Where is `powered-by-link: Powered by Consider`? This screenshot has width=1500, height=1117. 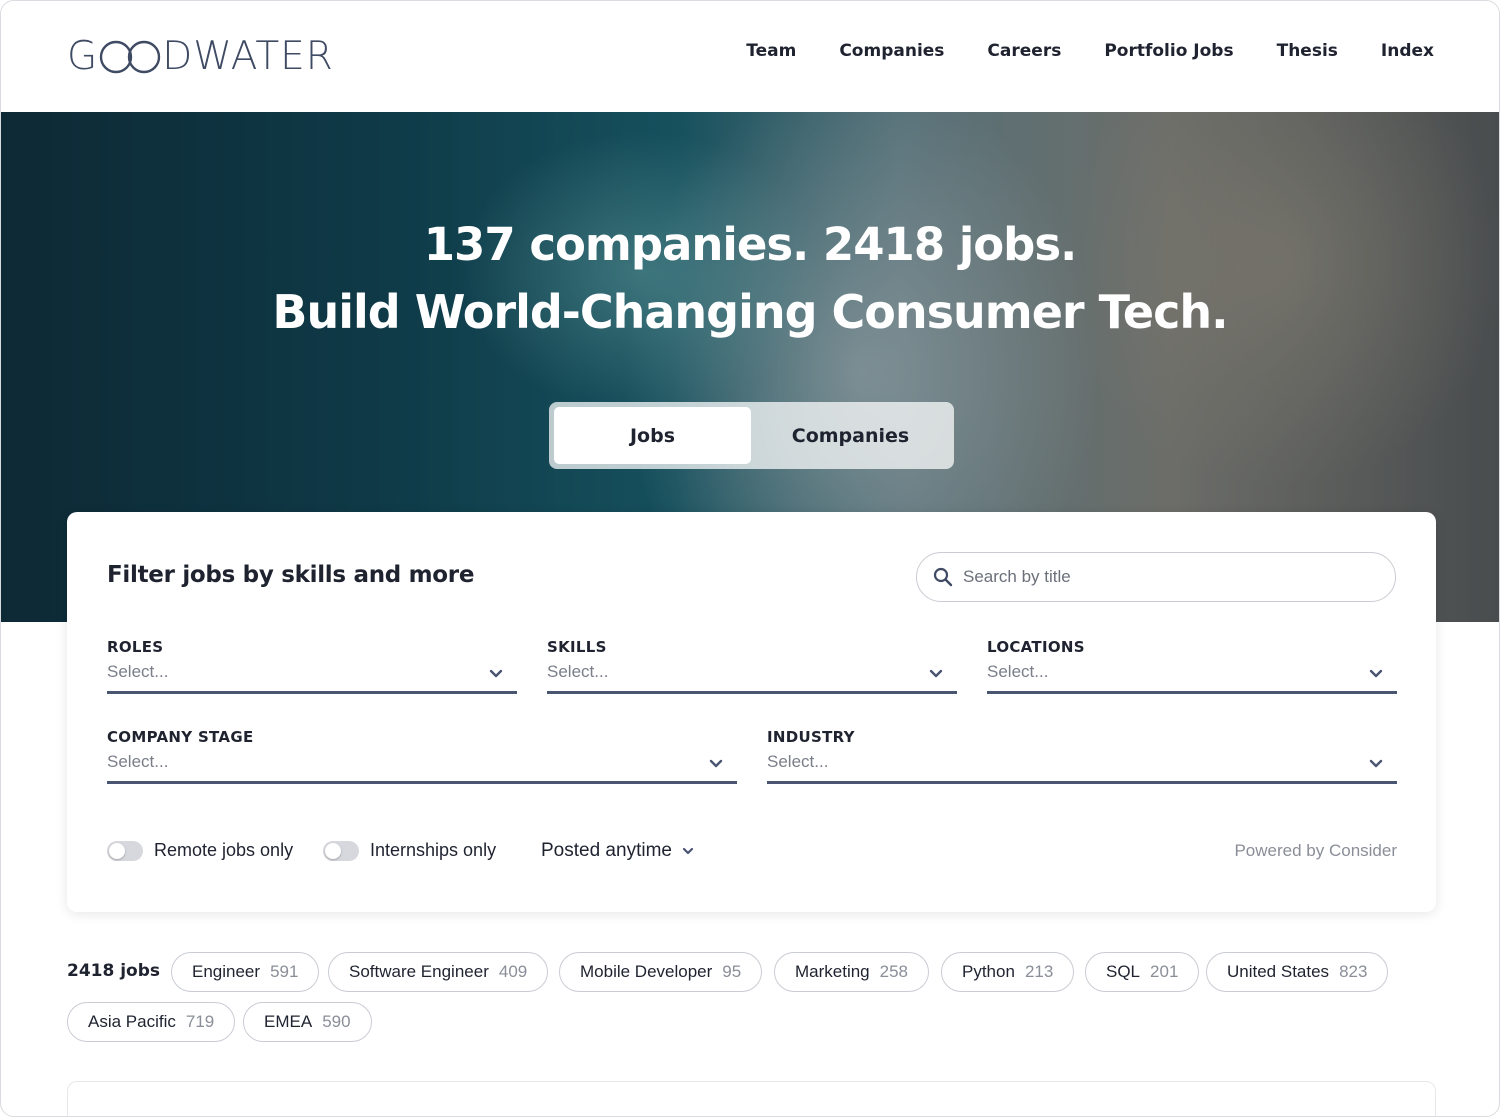
powered-by-link: Powered by Consider is located at coordinates (1315, 851).